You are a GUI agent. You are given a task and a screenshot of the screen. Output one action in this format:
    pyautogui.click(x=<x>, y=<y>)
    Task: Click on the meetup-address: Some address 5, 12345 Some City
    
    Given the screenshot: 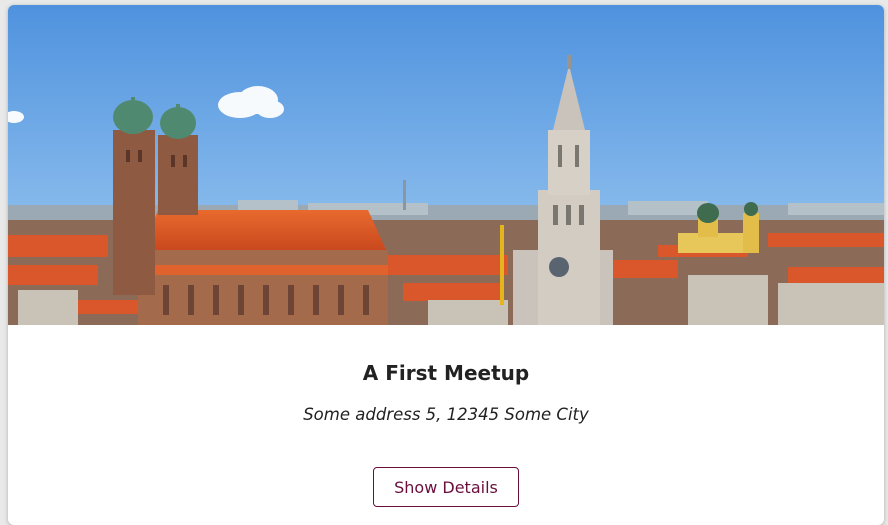 What is the action you would take?
    pyautogui.click(x=446, y=414)
    